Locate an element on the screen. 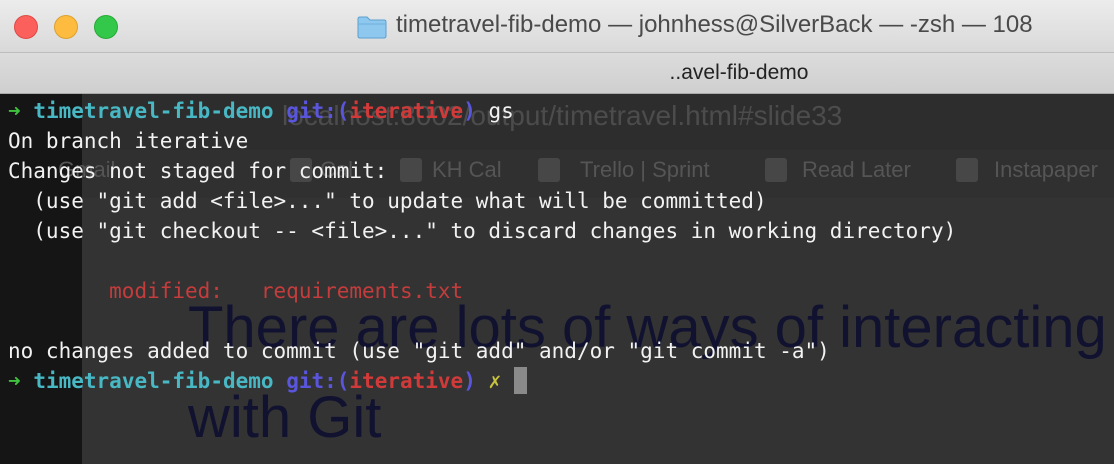  tab-bar: ..avel-fib-demo is located at coordinates (557, 73).